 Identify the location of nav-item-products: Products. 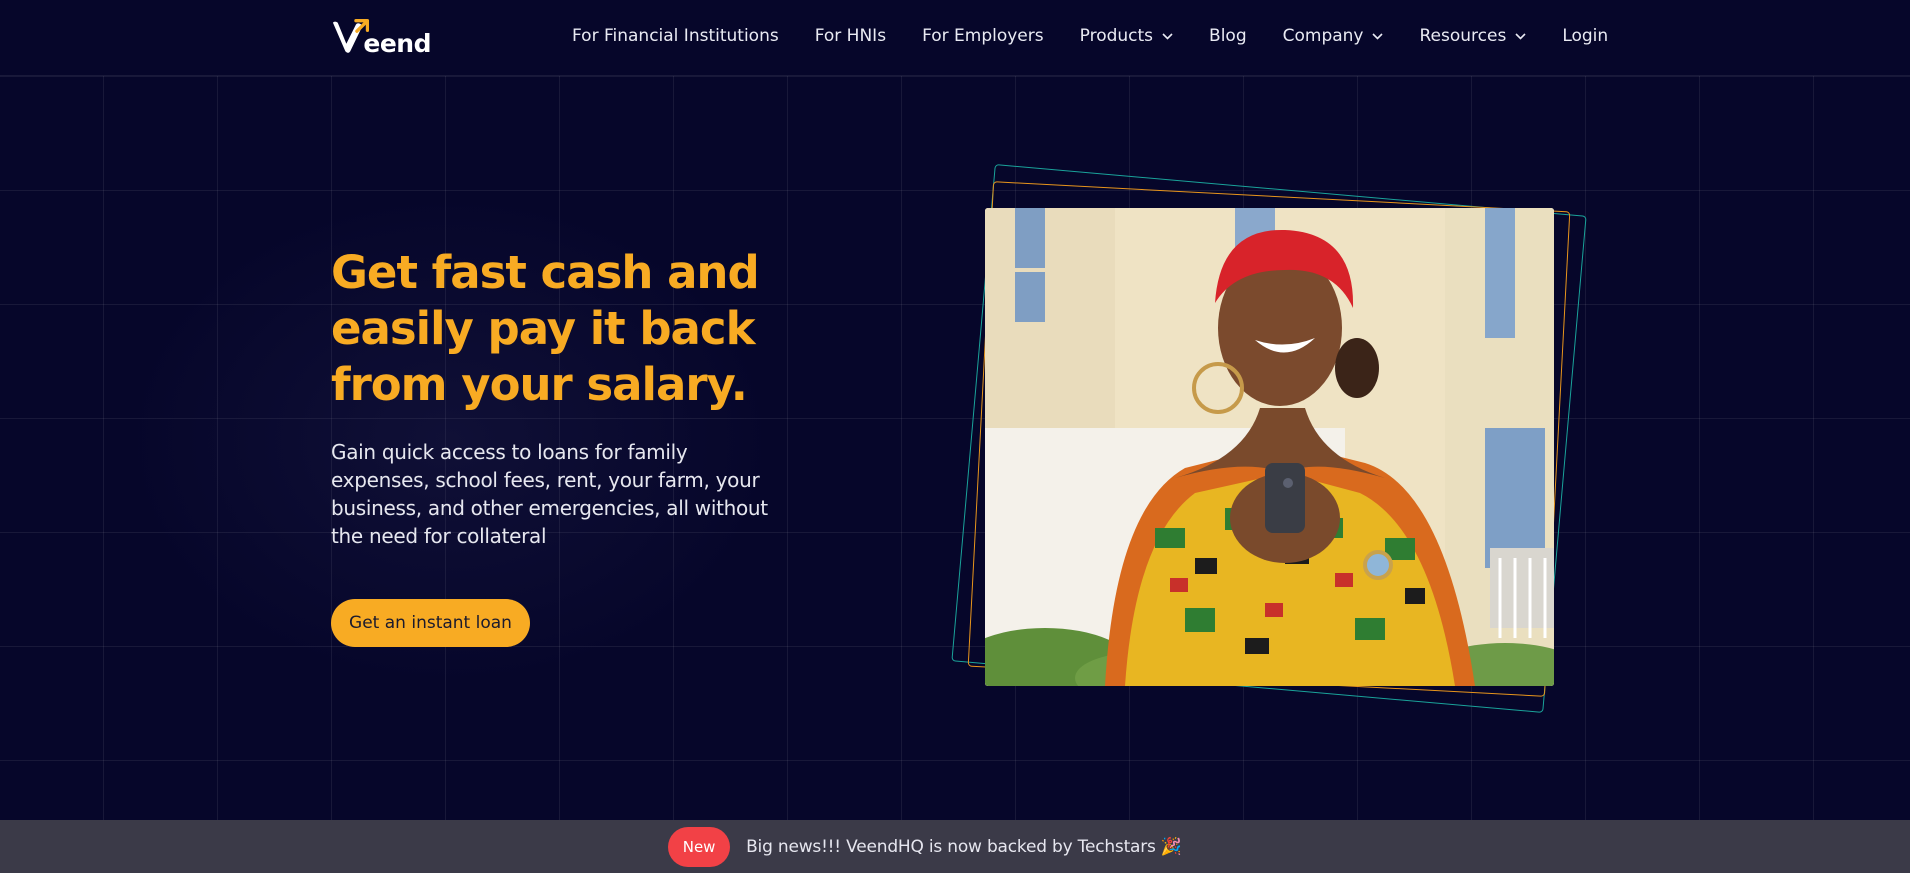
(1126, 36).